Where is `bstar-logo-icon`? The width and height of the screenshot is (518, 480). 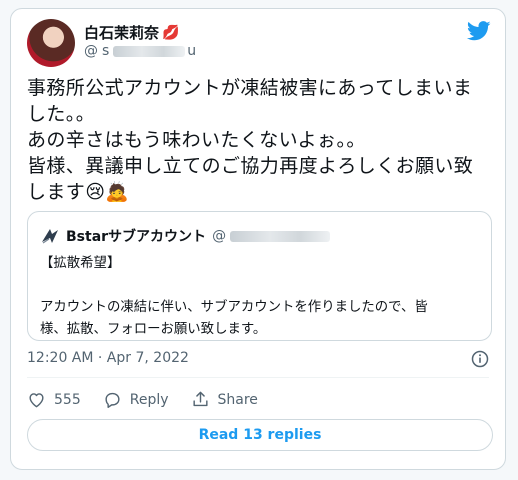 bstar-logo-icon is located at coordinates (50, 236).